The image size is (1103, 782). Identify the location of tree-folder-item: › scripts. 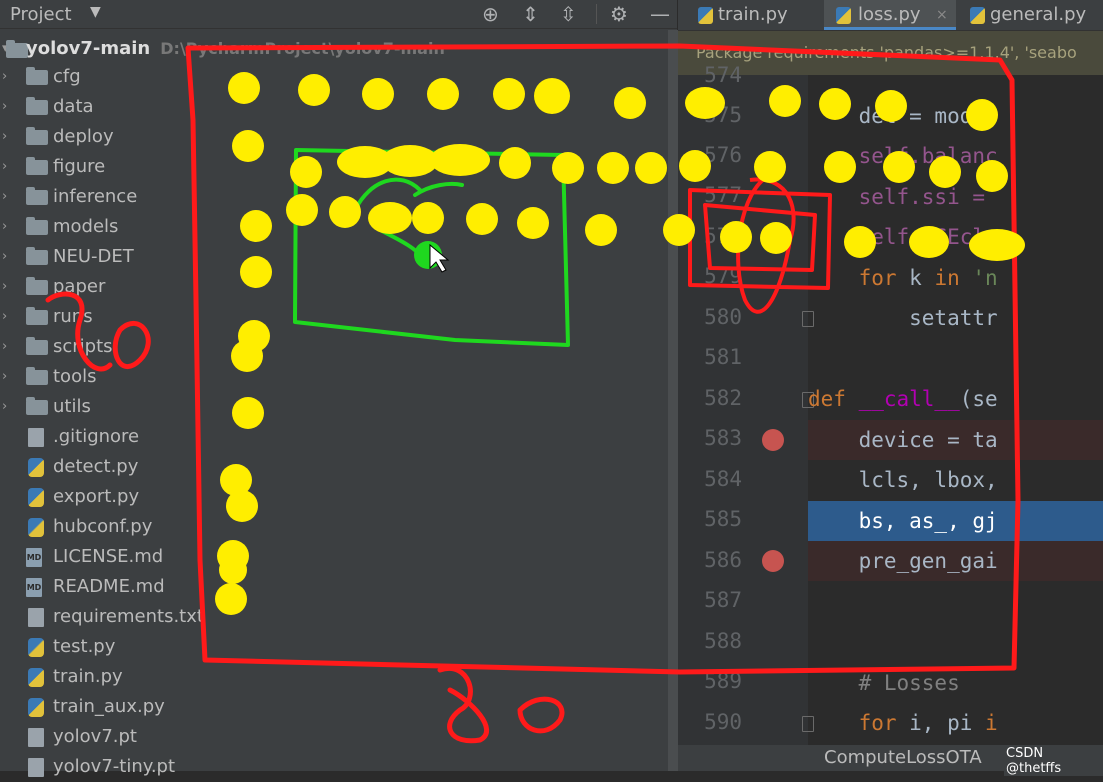
(338, 347).